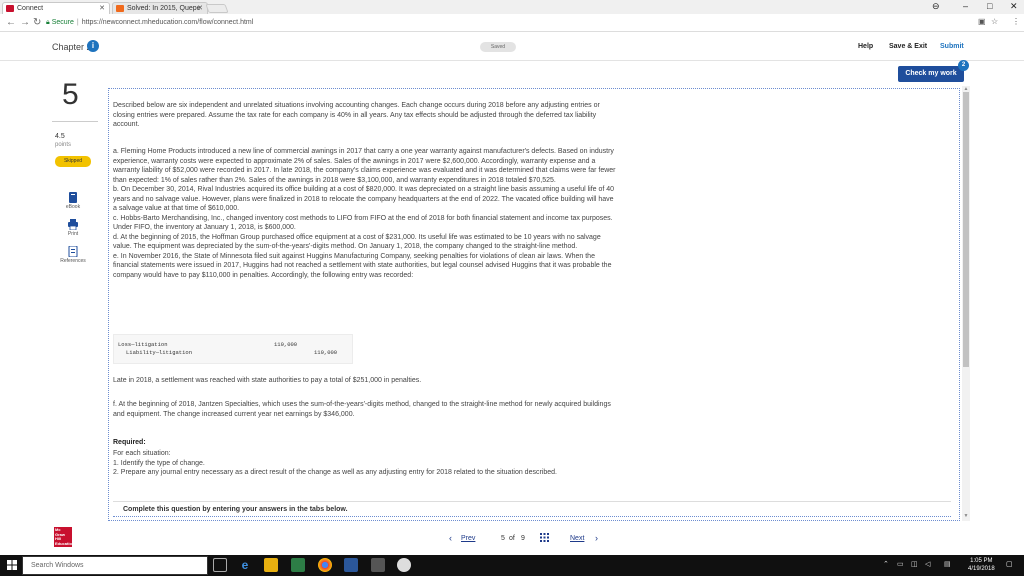  I want to click on chrome-icon, so click(325, 565).